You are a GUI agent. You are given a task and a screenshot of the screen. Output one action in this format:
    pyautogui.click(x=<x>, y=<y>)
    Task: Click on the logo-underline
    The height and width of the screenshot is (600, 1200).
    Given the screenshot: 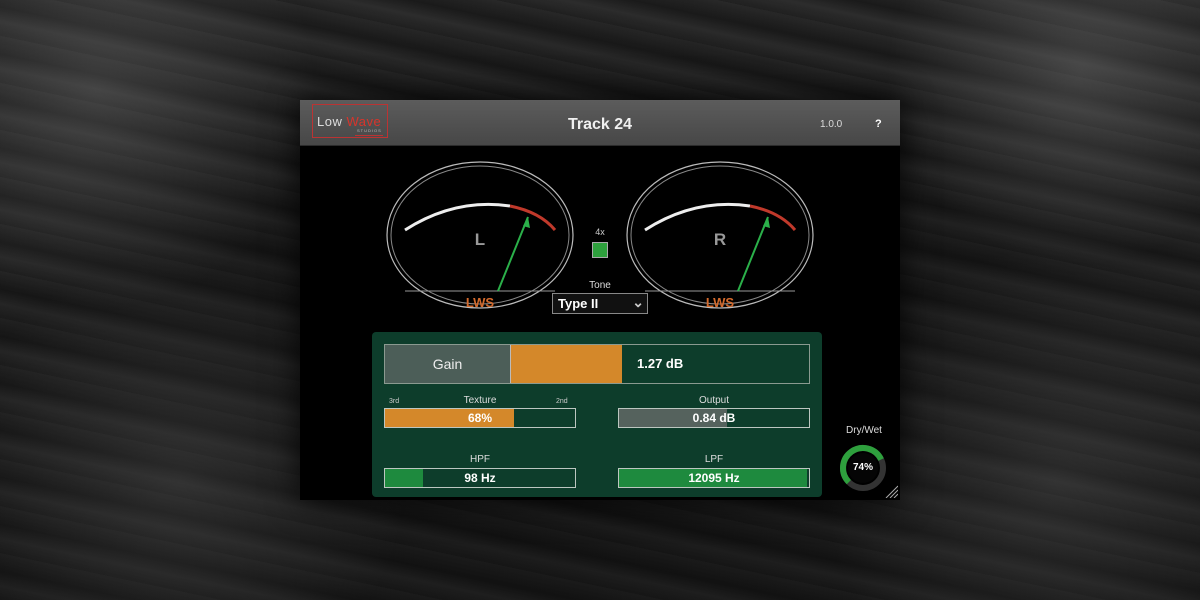 What is the action you would take?
    pyautogui.click(x=369, y=135)
    